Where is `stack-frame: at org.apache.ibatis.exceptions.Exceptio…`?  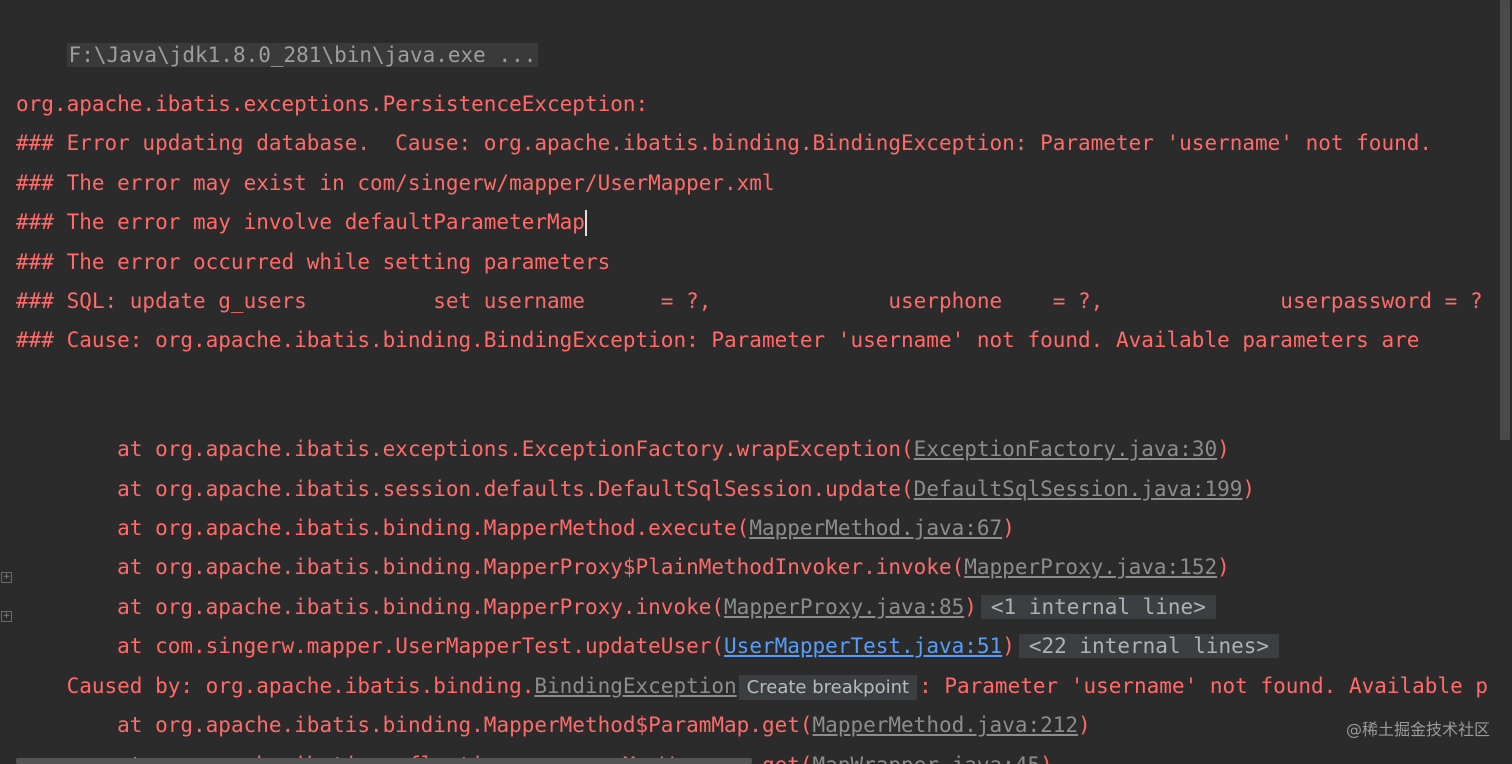
stack-frame: at org.apache.ibatis.exceptions.Exceptio… is located at coordinates (623, 432).